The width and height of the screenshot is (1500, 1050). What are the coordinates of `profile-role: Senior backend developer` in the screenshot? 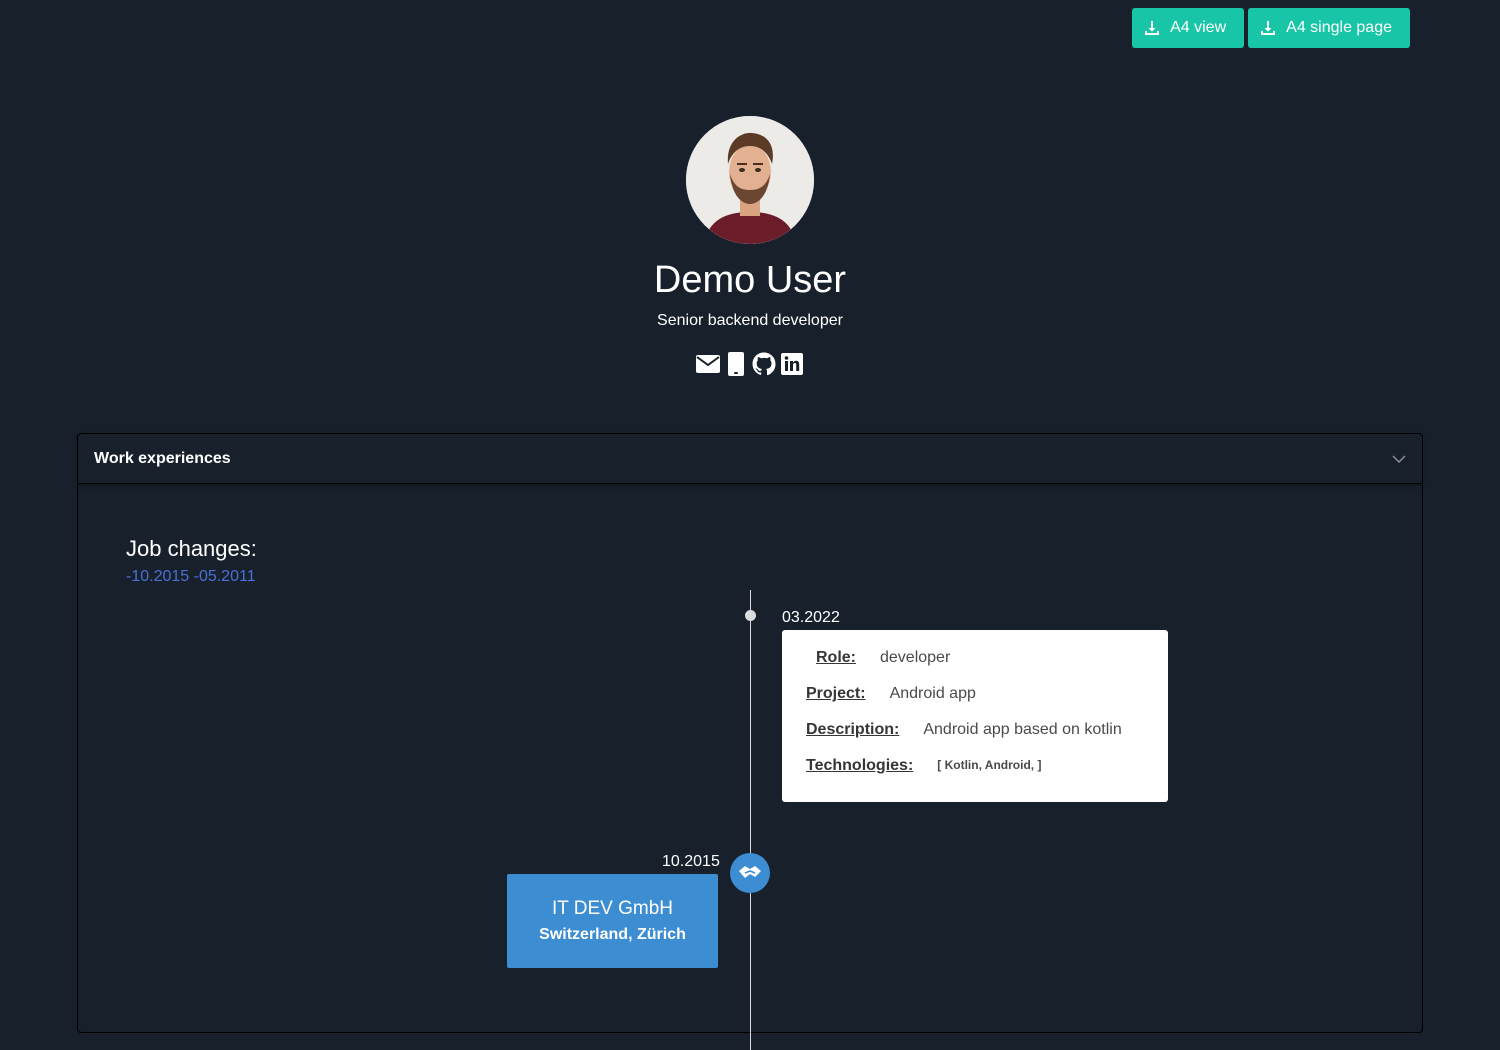 It's located at (750, 320).